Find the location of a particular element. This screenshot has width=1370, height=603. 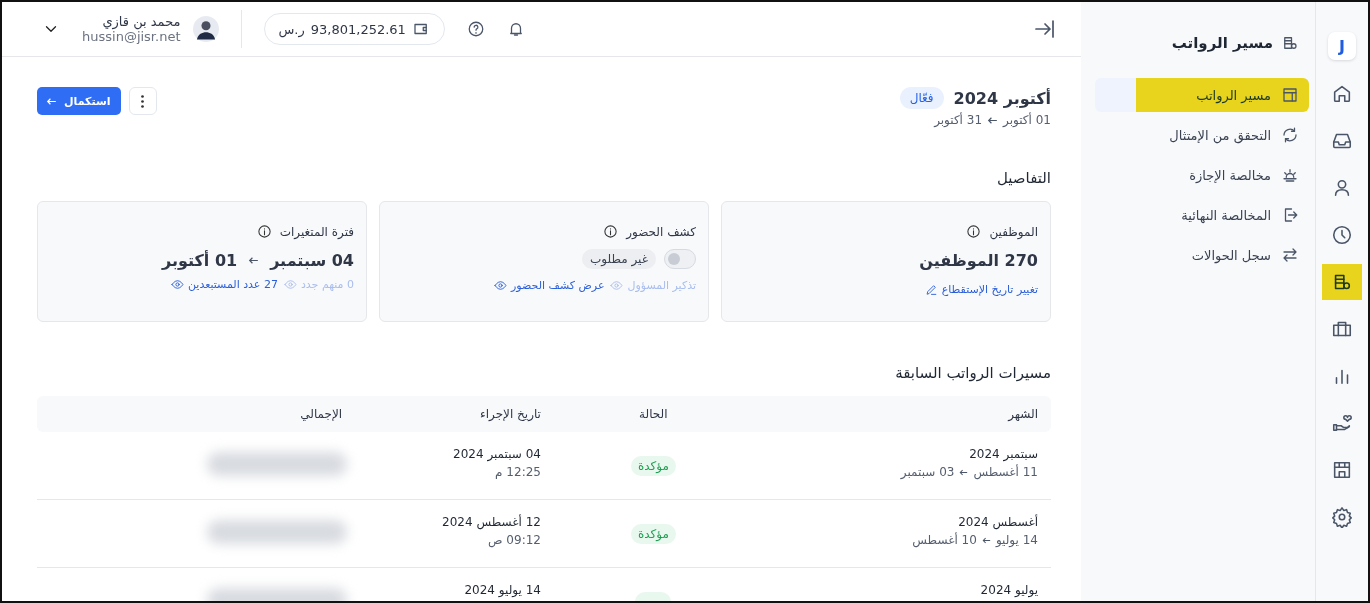

status-badge: فعّال is located at coordinates (921, 98).